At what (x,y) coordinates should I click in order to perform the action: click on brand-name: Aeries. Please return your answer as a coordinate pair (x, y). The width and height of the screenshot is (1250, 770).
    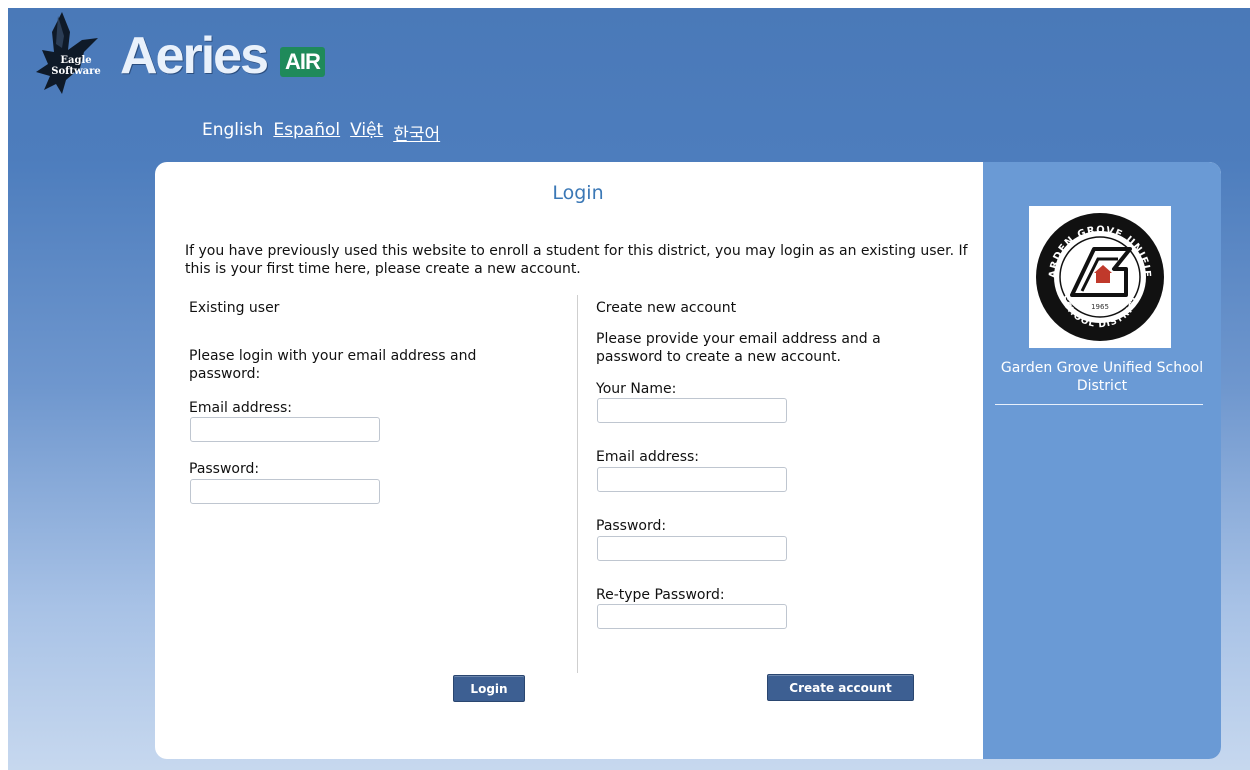
    Looking at the image, I should click on (194, 56).